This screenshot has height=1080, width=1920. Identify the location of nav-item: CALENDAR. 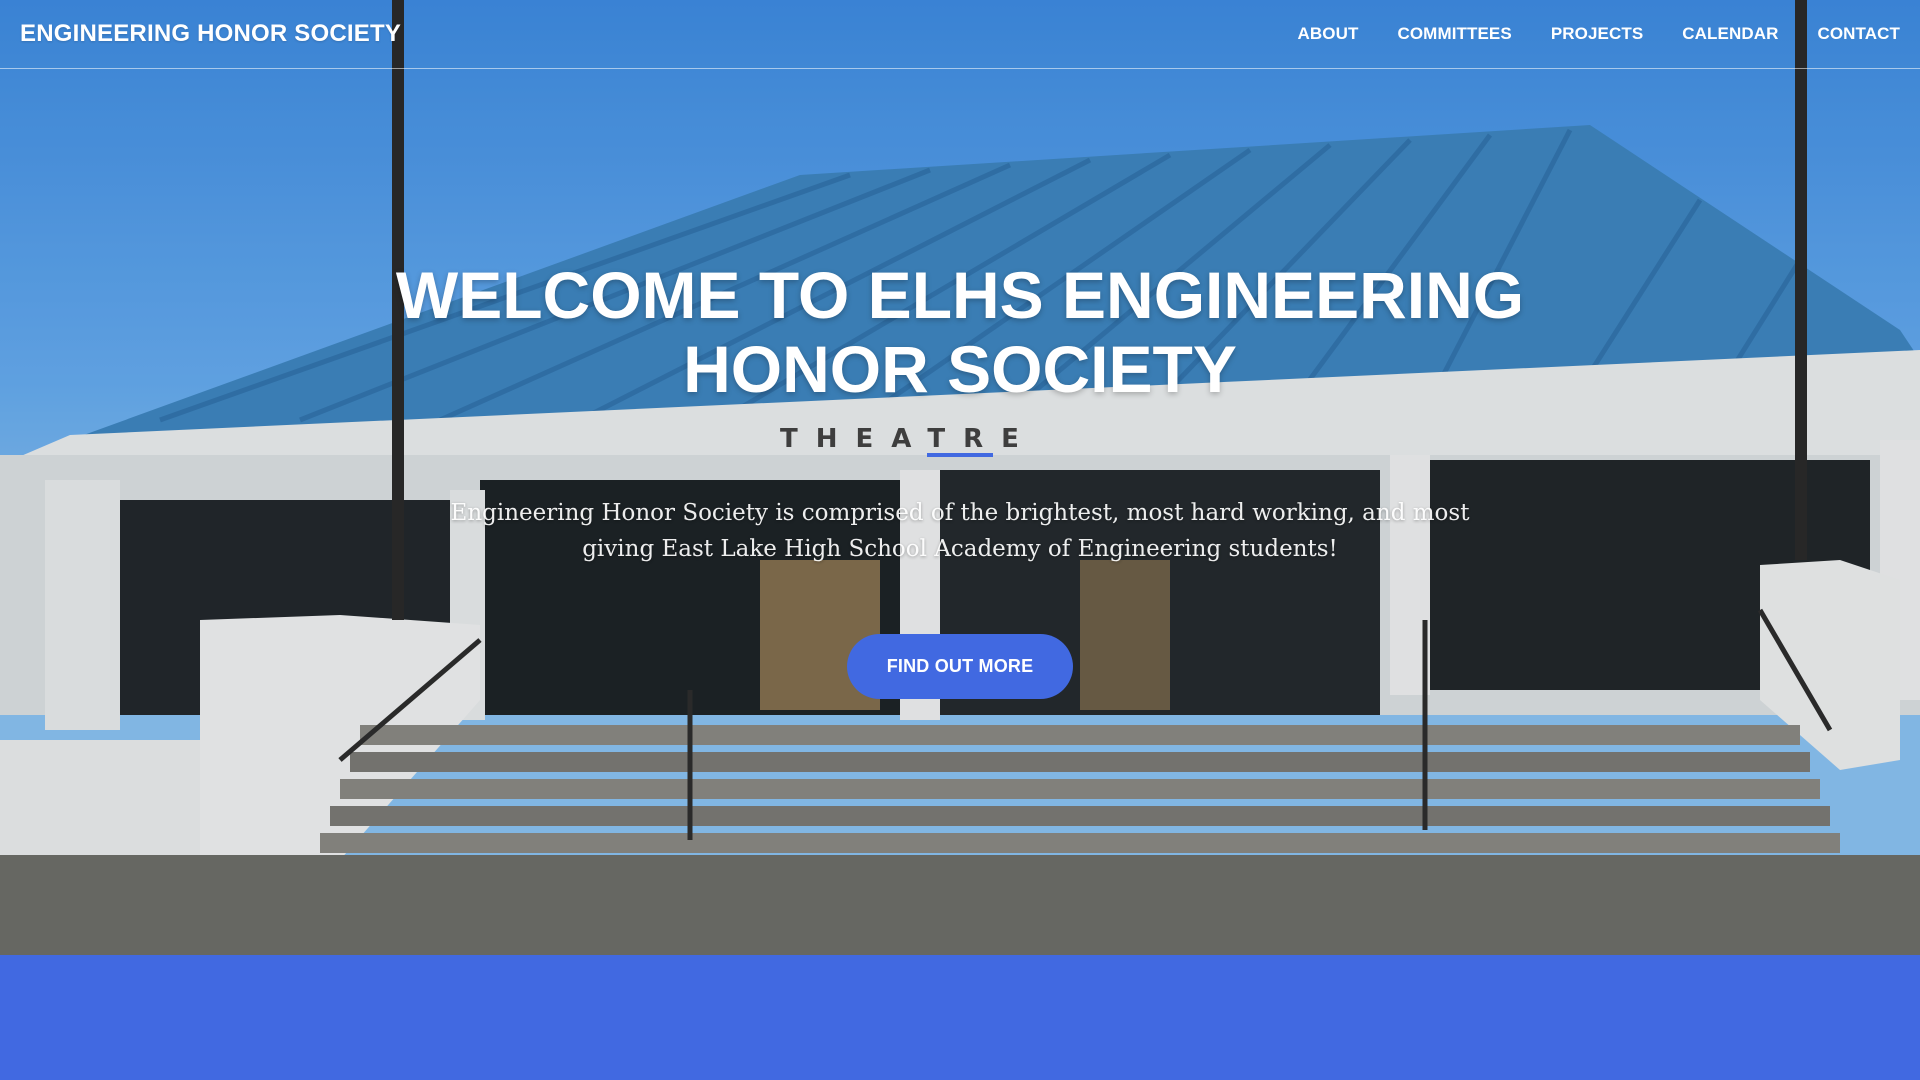
(1730, 34).